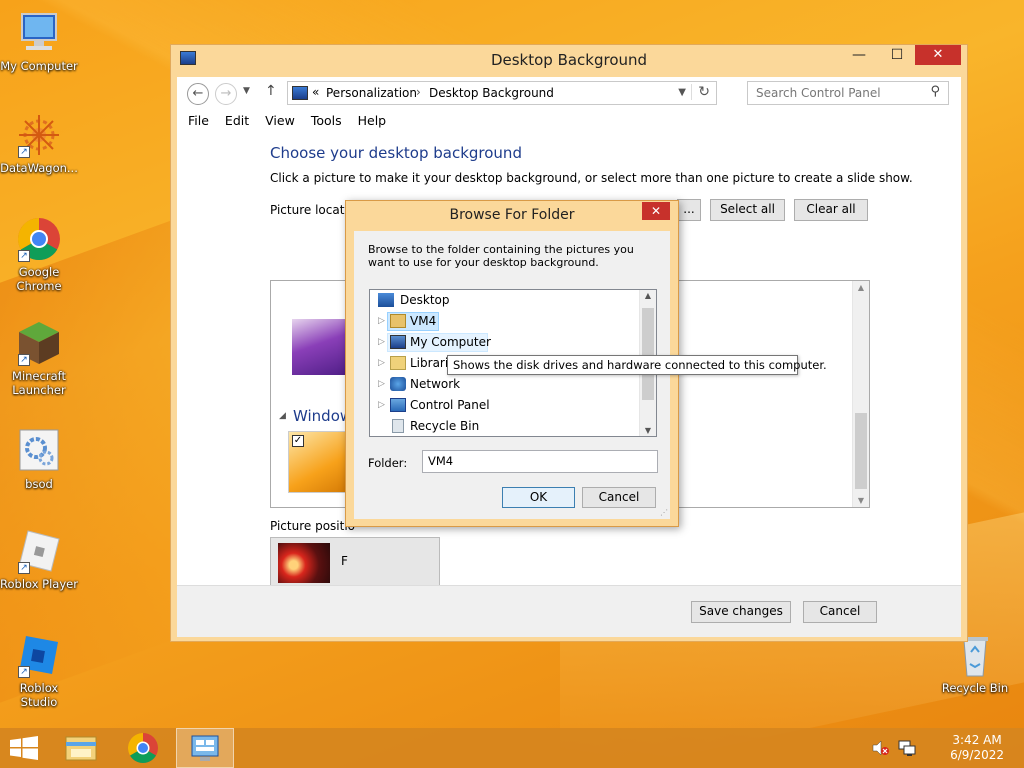  I want to click on search-icon: ⚲, so click(935, 91).